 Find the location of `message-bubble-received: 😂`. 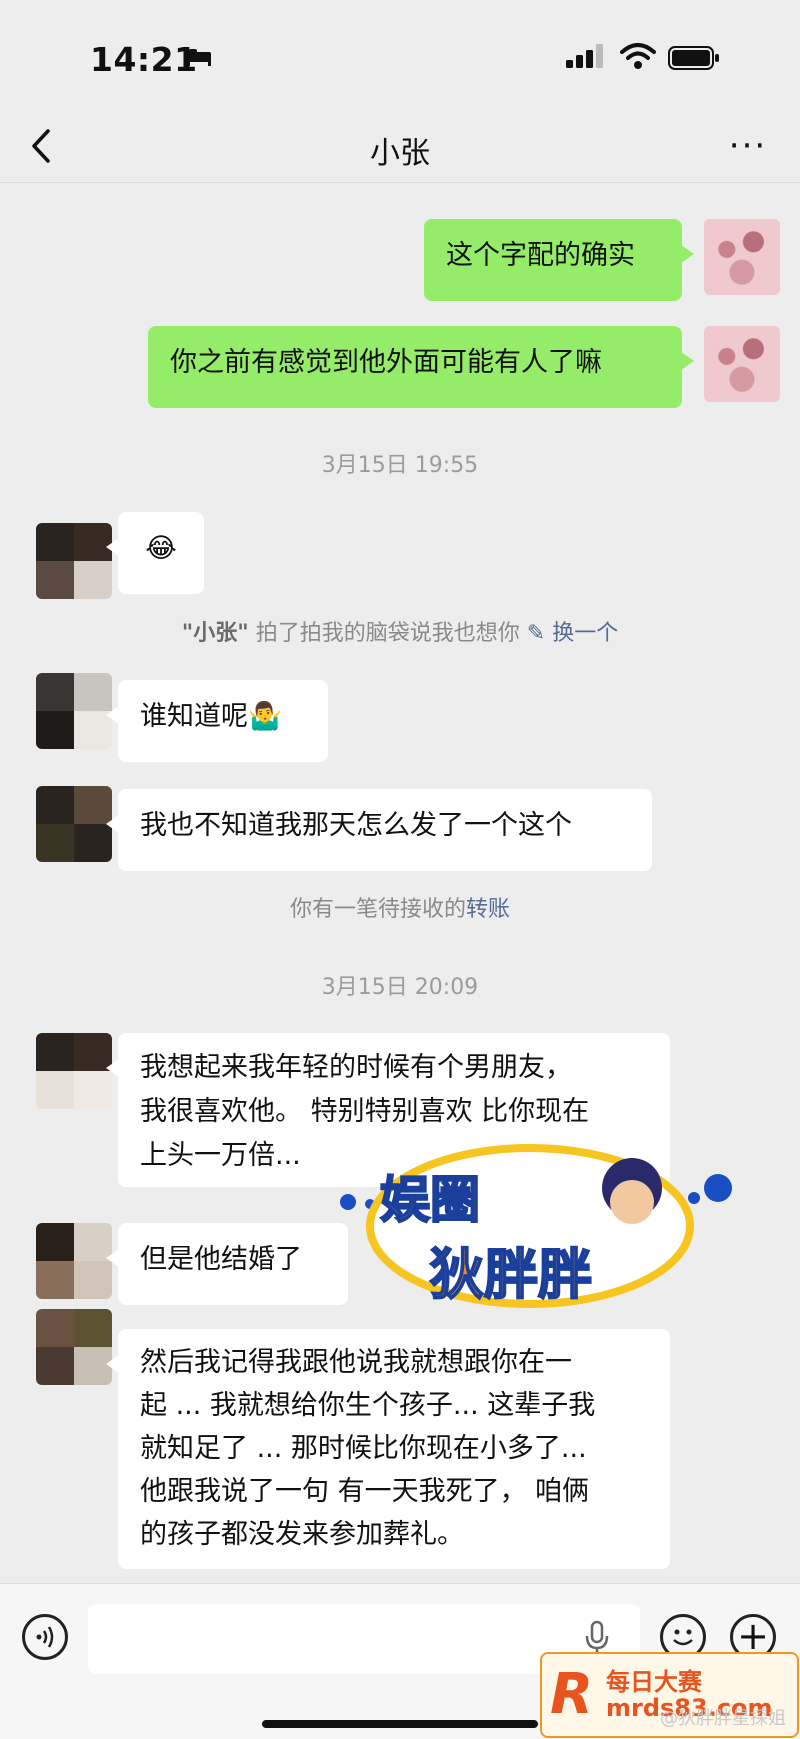

message-bubble-received: 😂 is located at coordinates (155, 553).